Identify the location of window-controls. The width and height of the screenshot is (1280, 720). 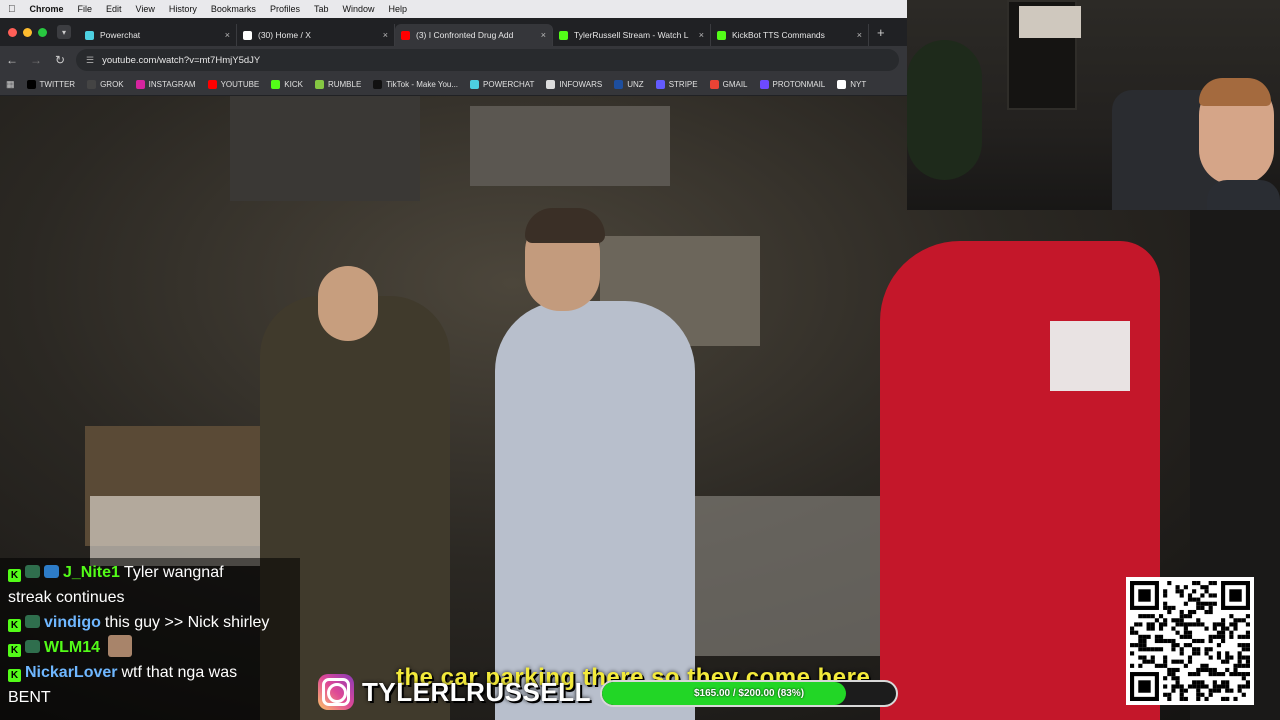
(28, 32).